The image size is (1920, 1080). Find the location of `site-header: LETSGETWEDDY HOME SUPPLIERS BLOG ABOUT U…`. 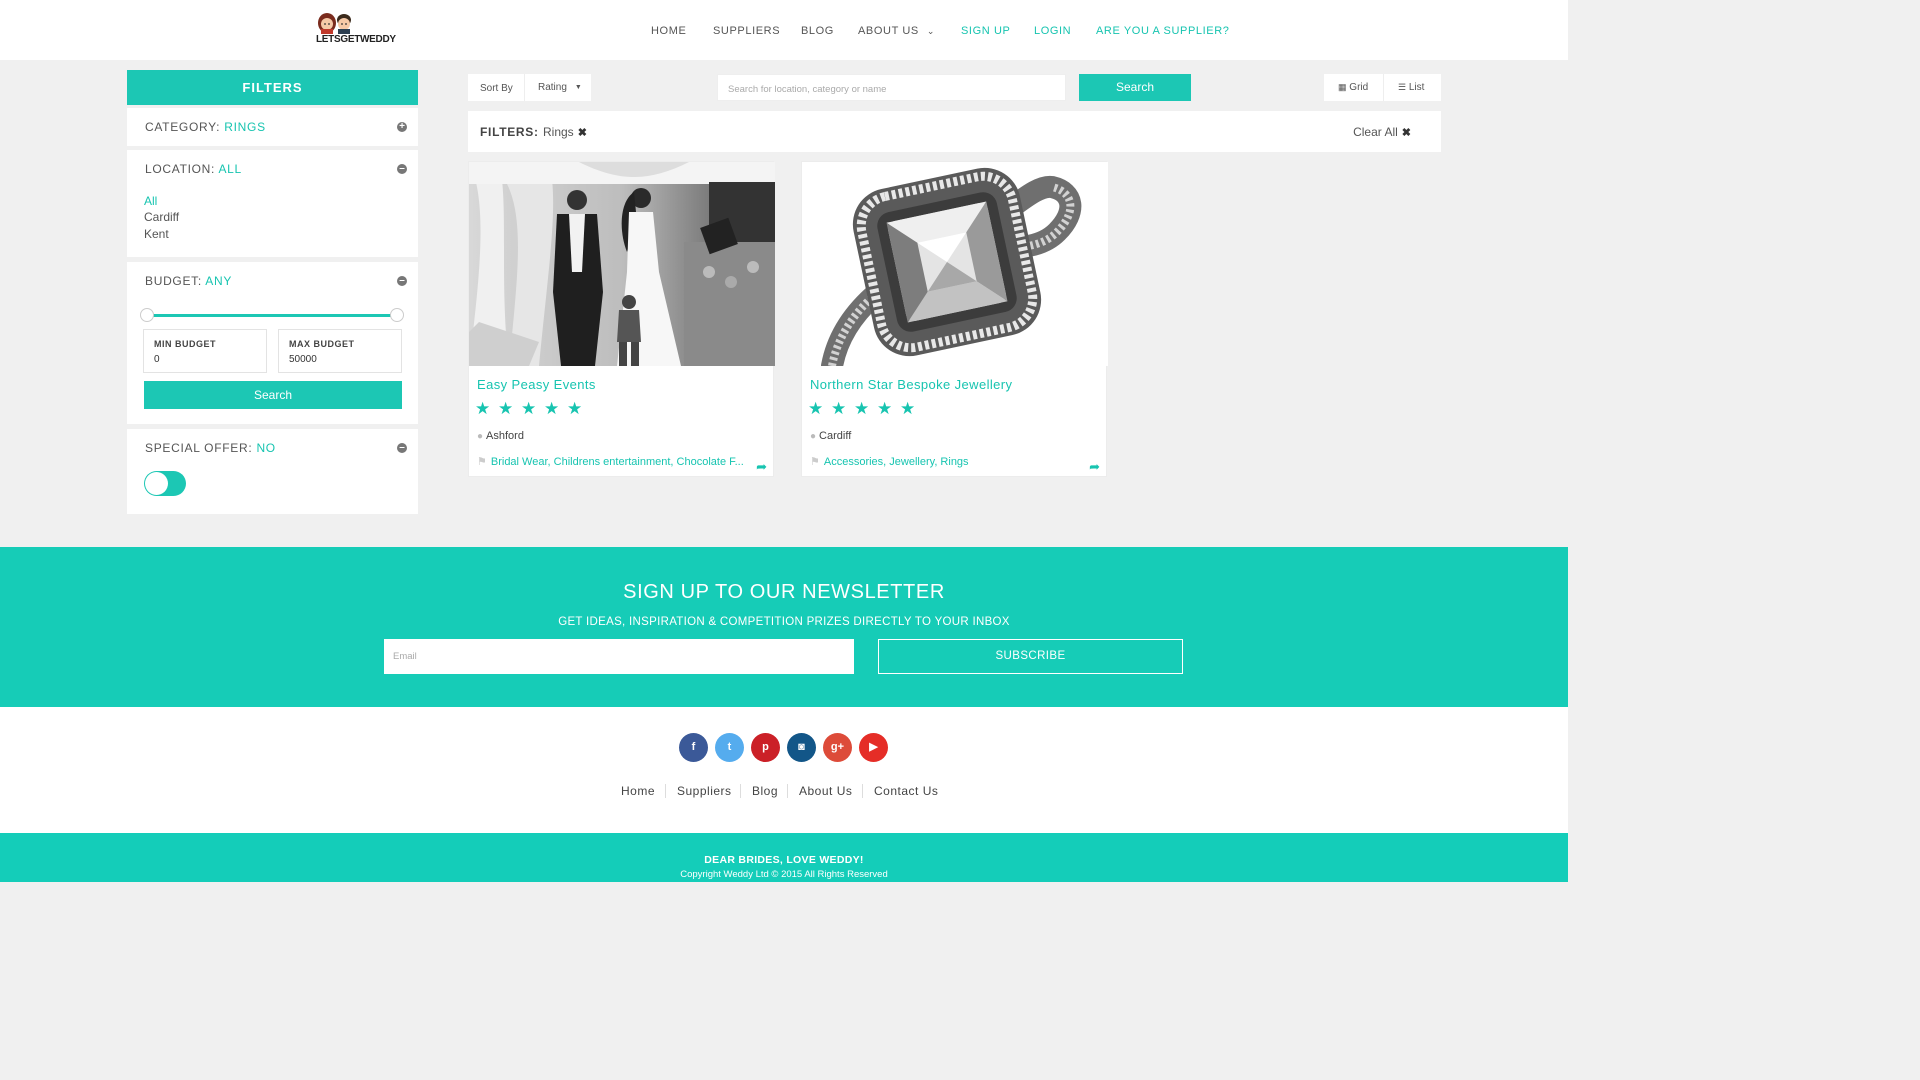

site-header: LETSGETWEDDY HOME SUPPLIERS BLOG ABOUT U… is located at coordinates (784, 30).